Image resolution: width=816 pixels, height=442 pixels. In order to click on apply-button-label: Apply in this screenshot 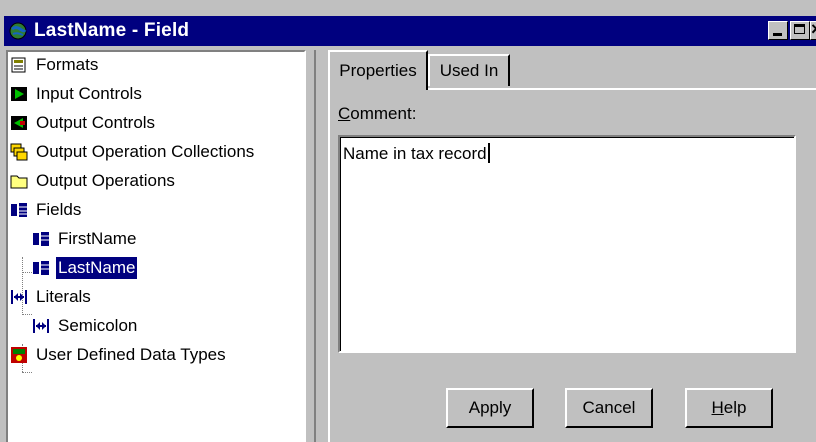, I will do `click(490, 407)`.